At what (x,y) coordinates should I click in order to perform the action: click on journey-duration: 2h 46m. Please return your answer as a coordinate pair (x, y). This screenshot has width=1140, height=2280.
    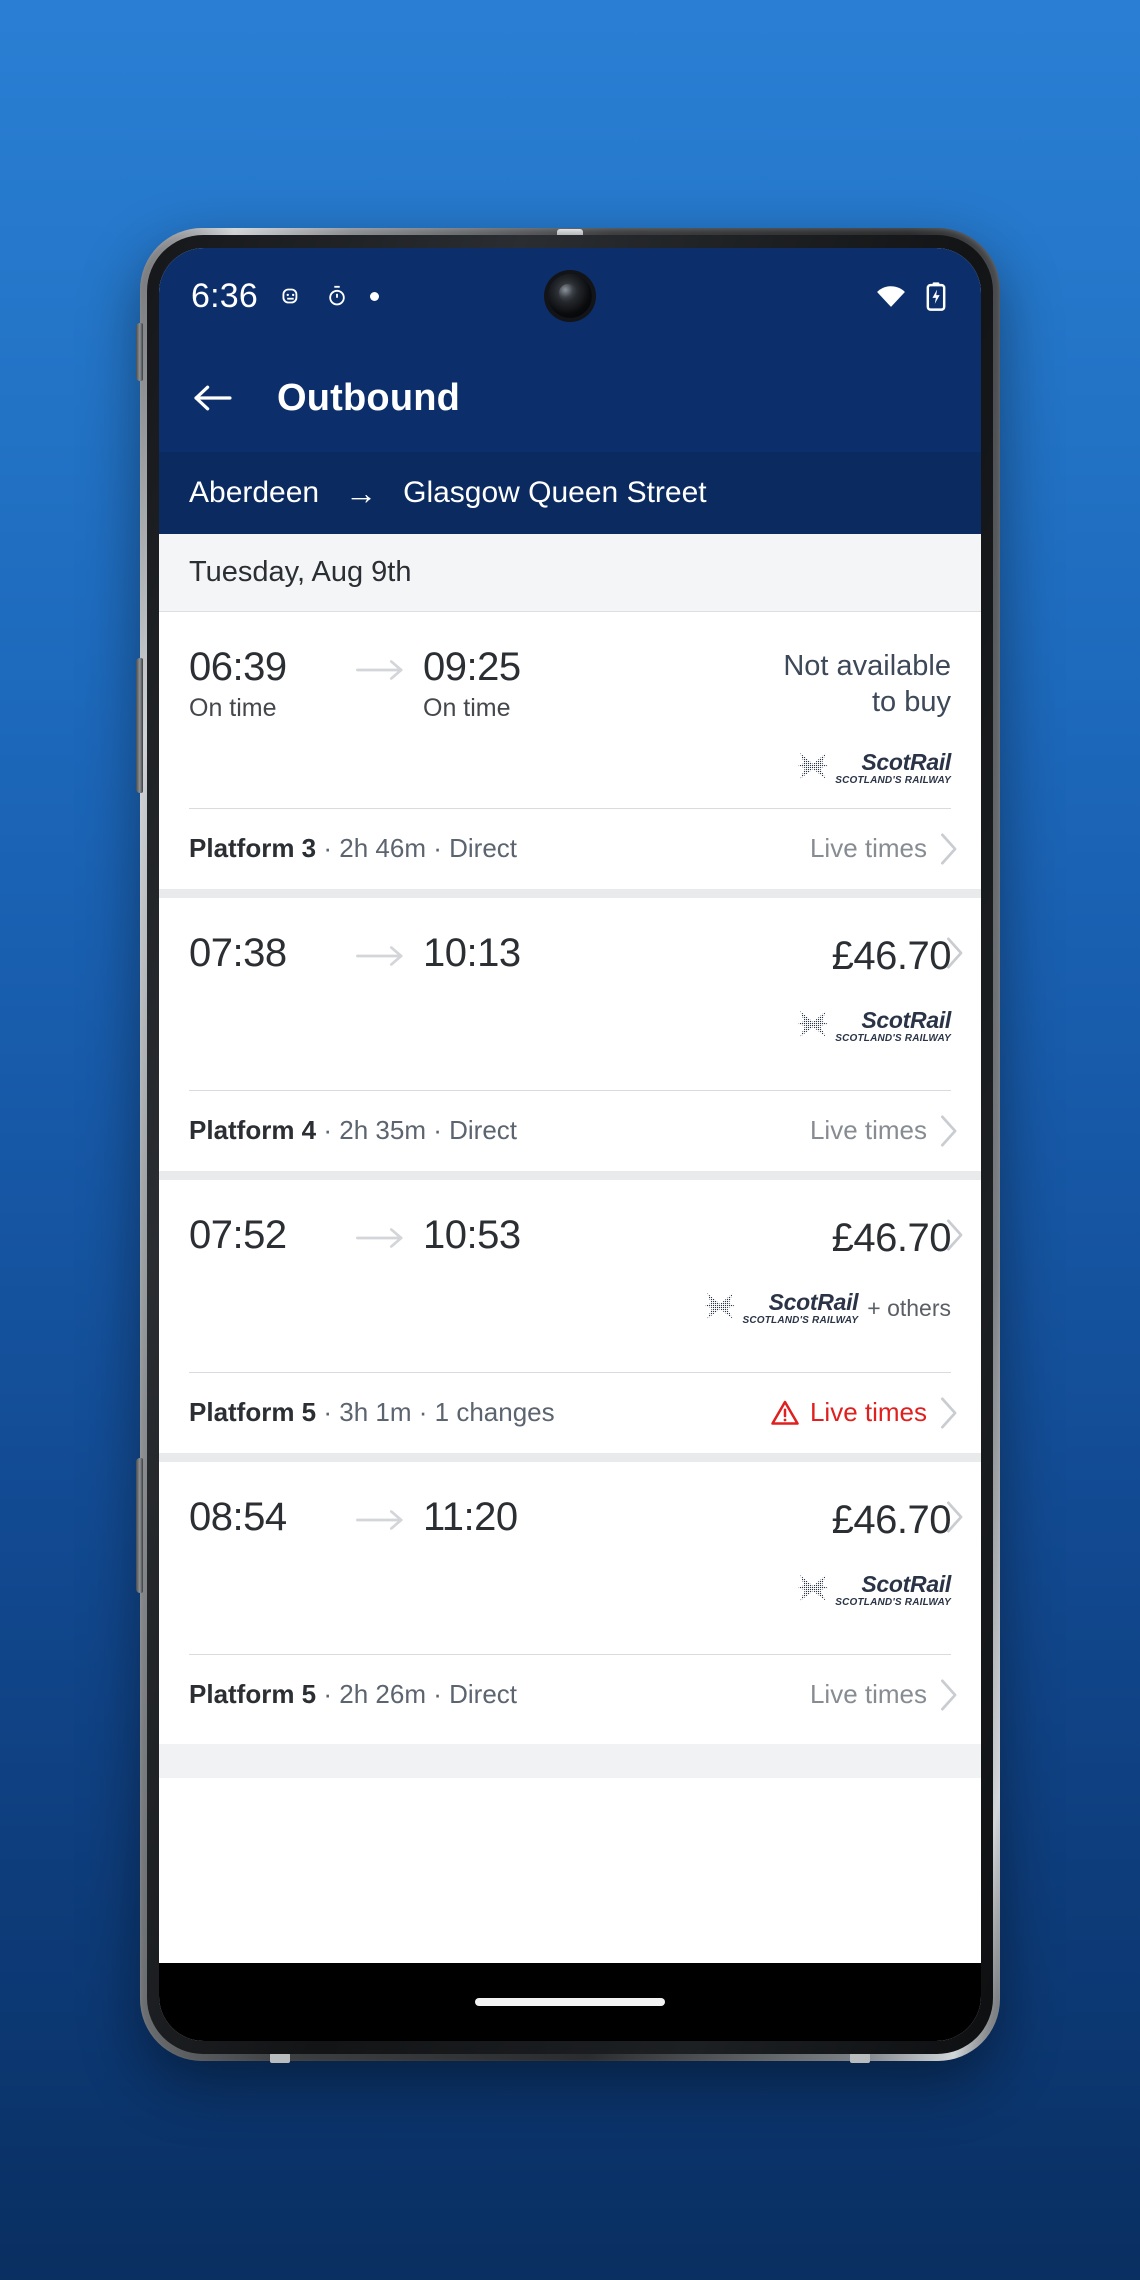
    Looking at the image, I should click on (382, 848).